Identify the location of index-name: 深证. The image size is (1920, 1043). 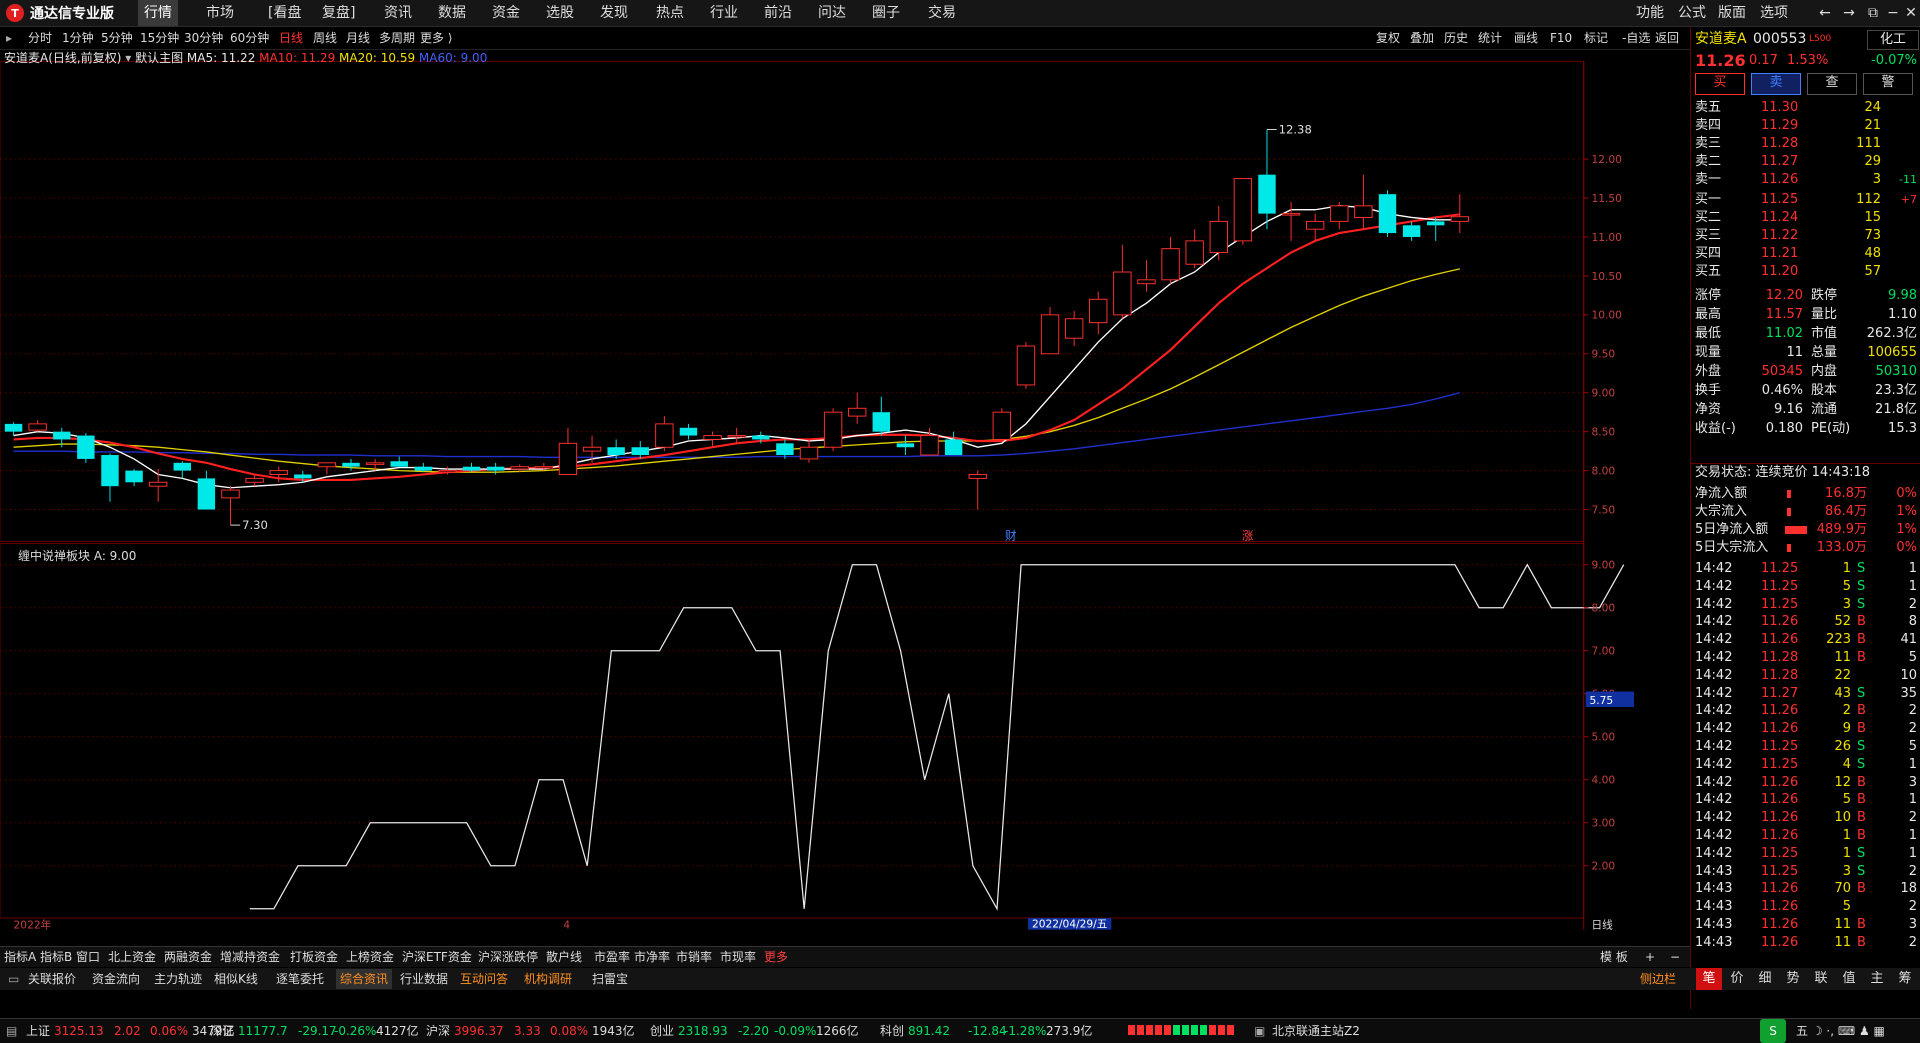
(222, 1031).